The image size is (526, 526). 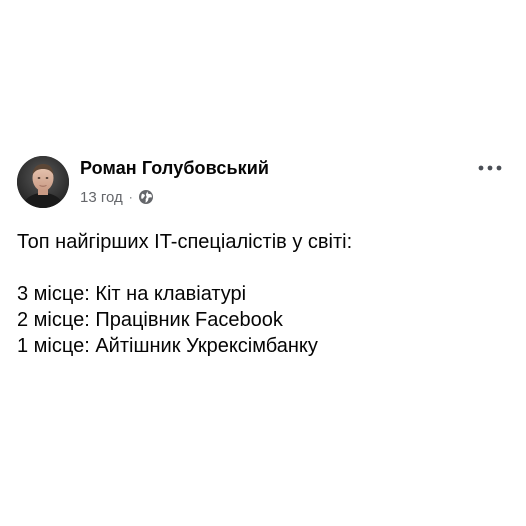 I want to click on profile-photo, so click(x=43, y=182).